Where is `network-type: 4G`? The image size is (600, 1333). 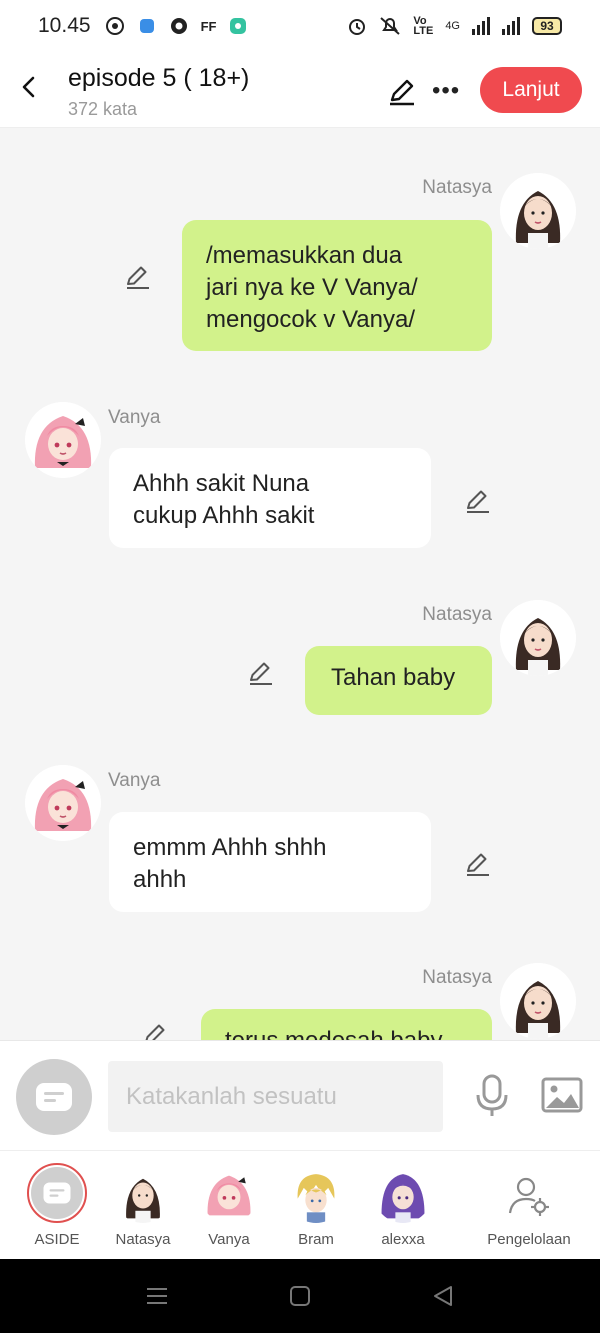
network-type: 4G is located at coordinates (452, 26).